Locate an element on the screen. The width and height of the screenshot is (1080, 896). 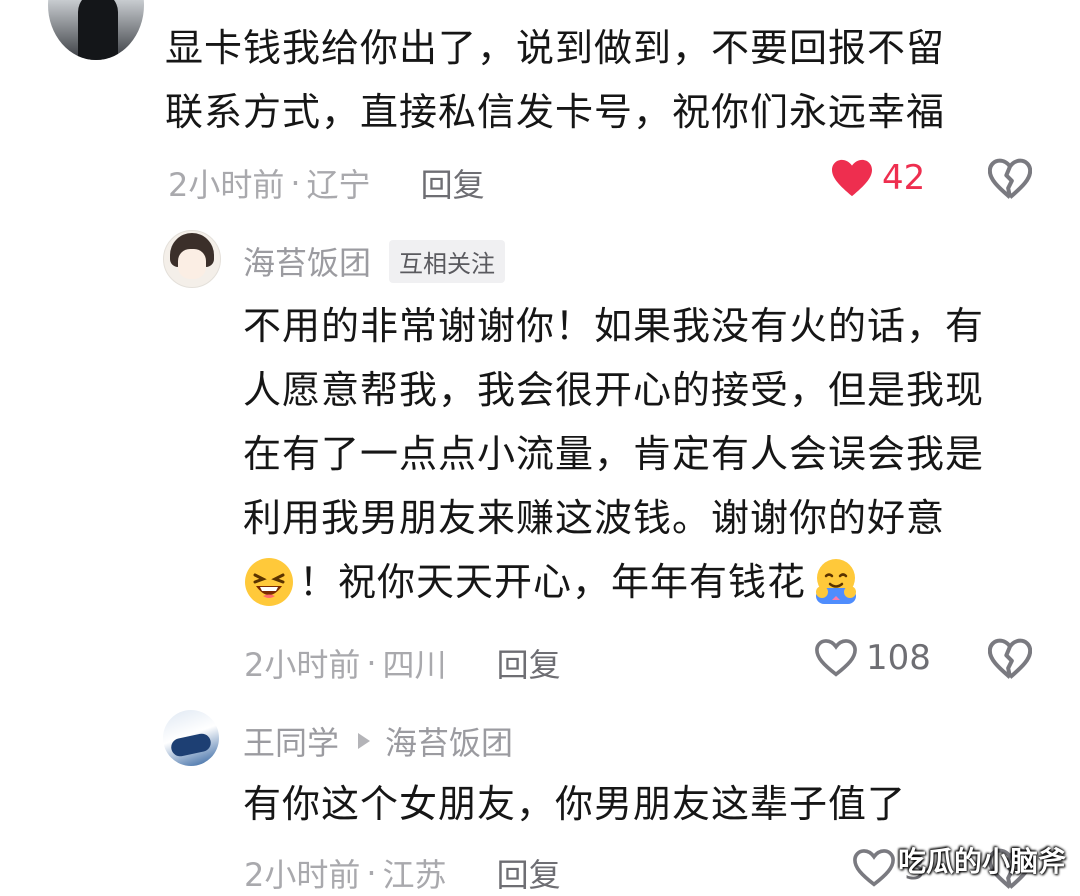
hug-emoji-icon is located at coordinates (836, 582).